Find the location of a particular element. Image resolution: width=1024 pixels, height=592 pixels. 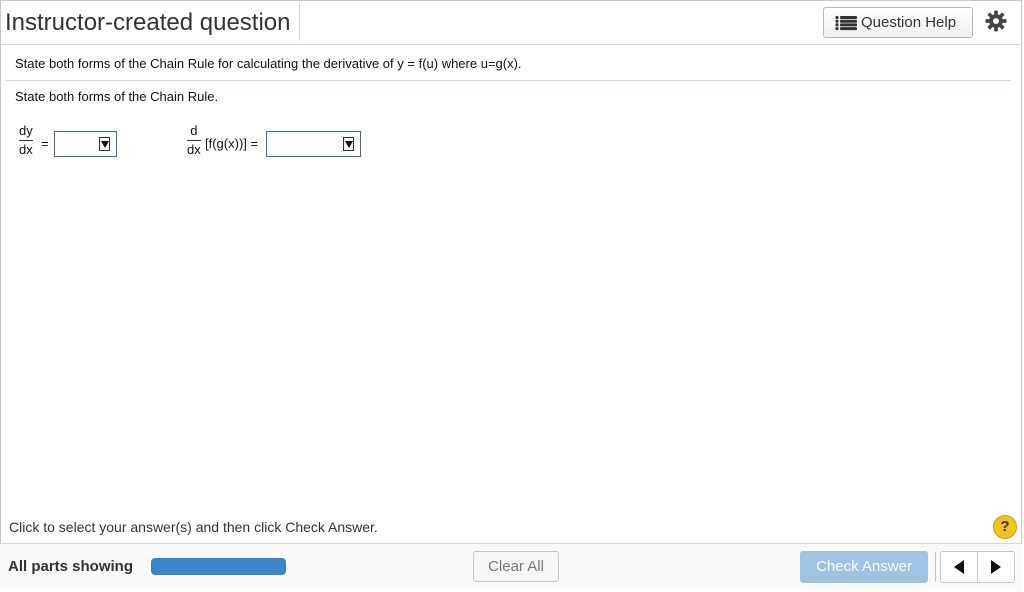

question-help-button: Question Help is located at coordinates (898, 22).